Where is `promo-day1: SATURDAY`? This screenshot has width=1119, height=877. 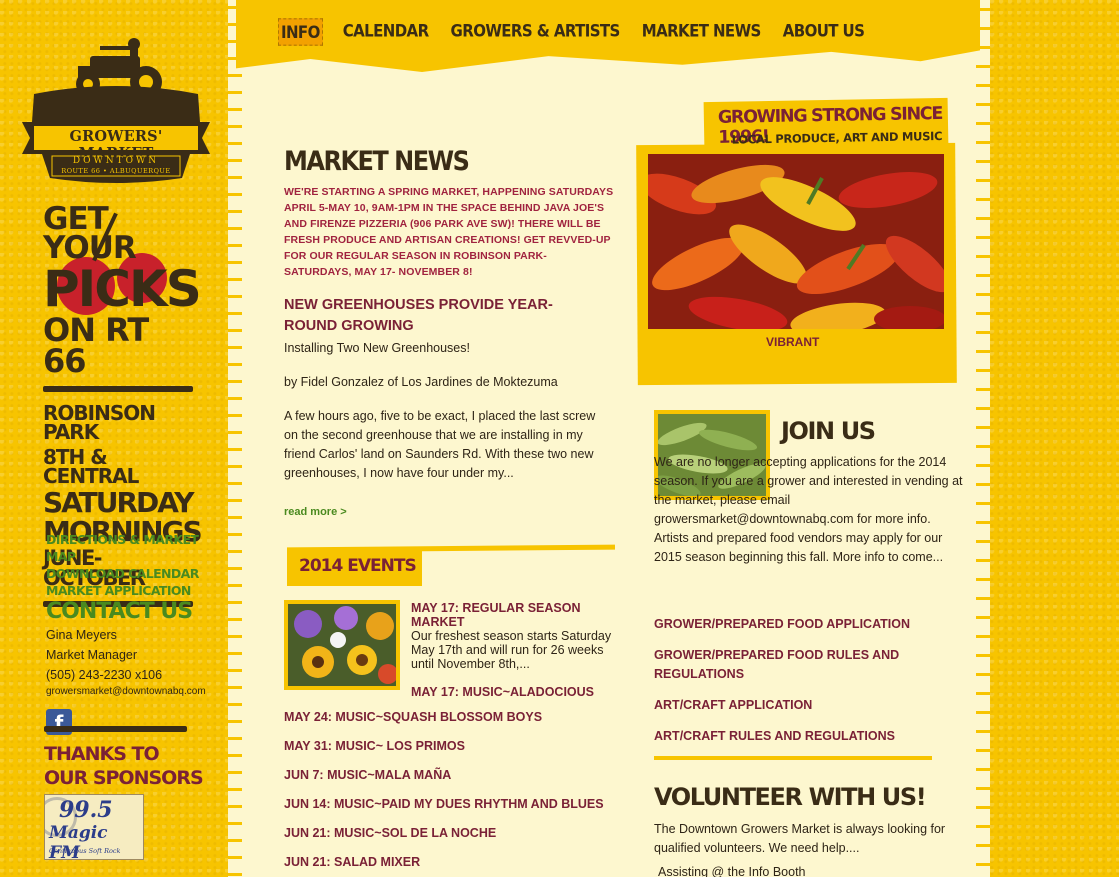 promo-day1: SATURDAY is located at coordinates (119, 503).